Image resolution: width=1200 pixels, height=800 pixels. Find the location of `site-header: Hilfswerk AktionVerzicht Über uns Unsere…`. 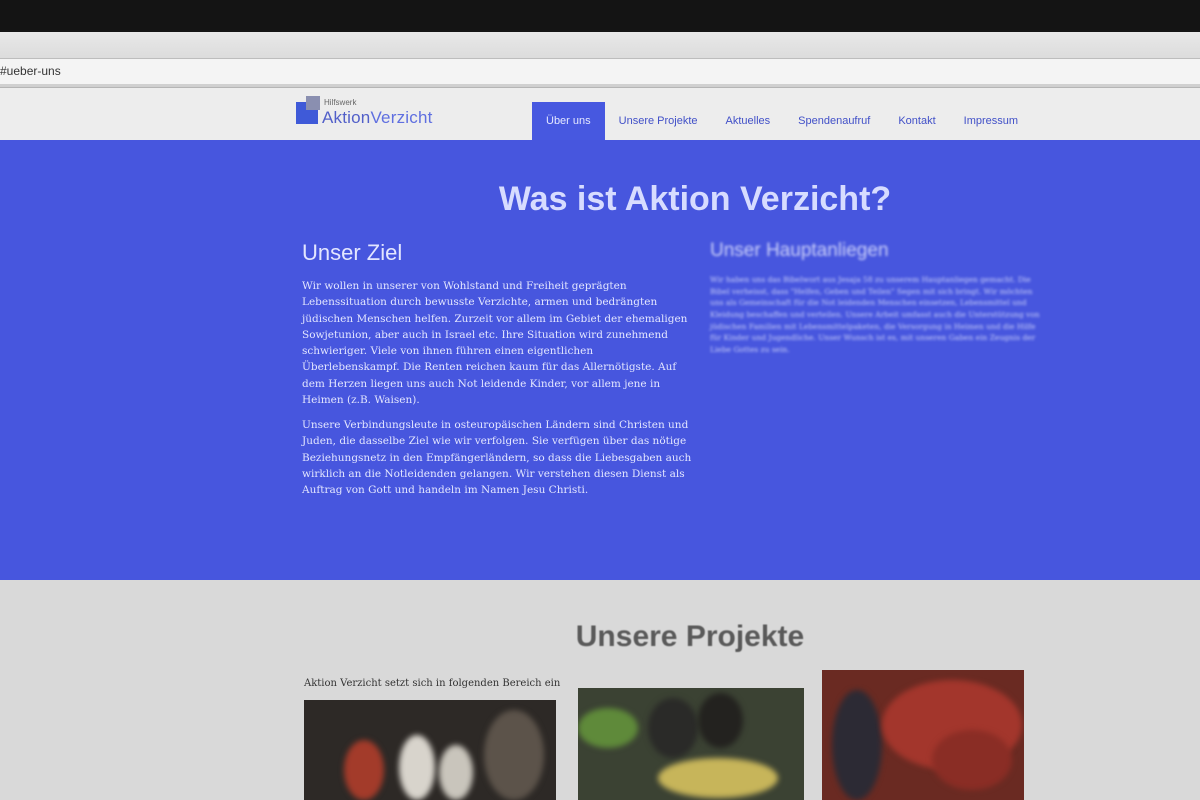

site-header: Hilfswerk AktionVerzicht Über uns Unsere… is located at coordinates (600, 114).